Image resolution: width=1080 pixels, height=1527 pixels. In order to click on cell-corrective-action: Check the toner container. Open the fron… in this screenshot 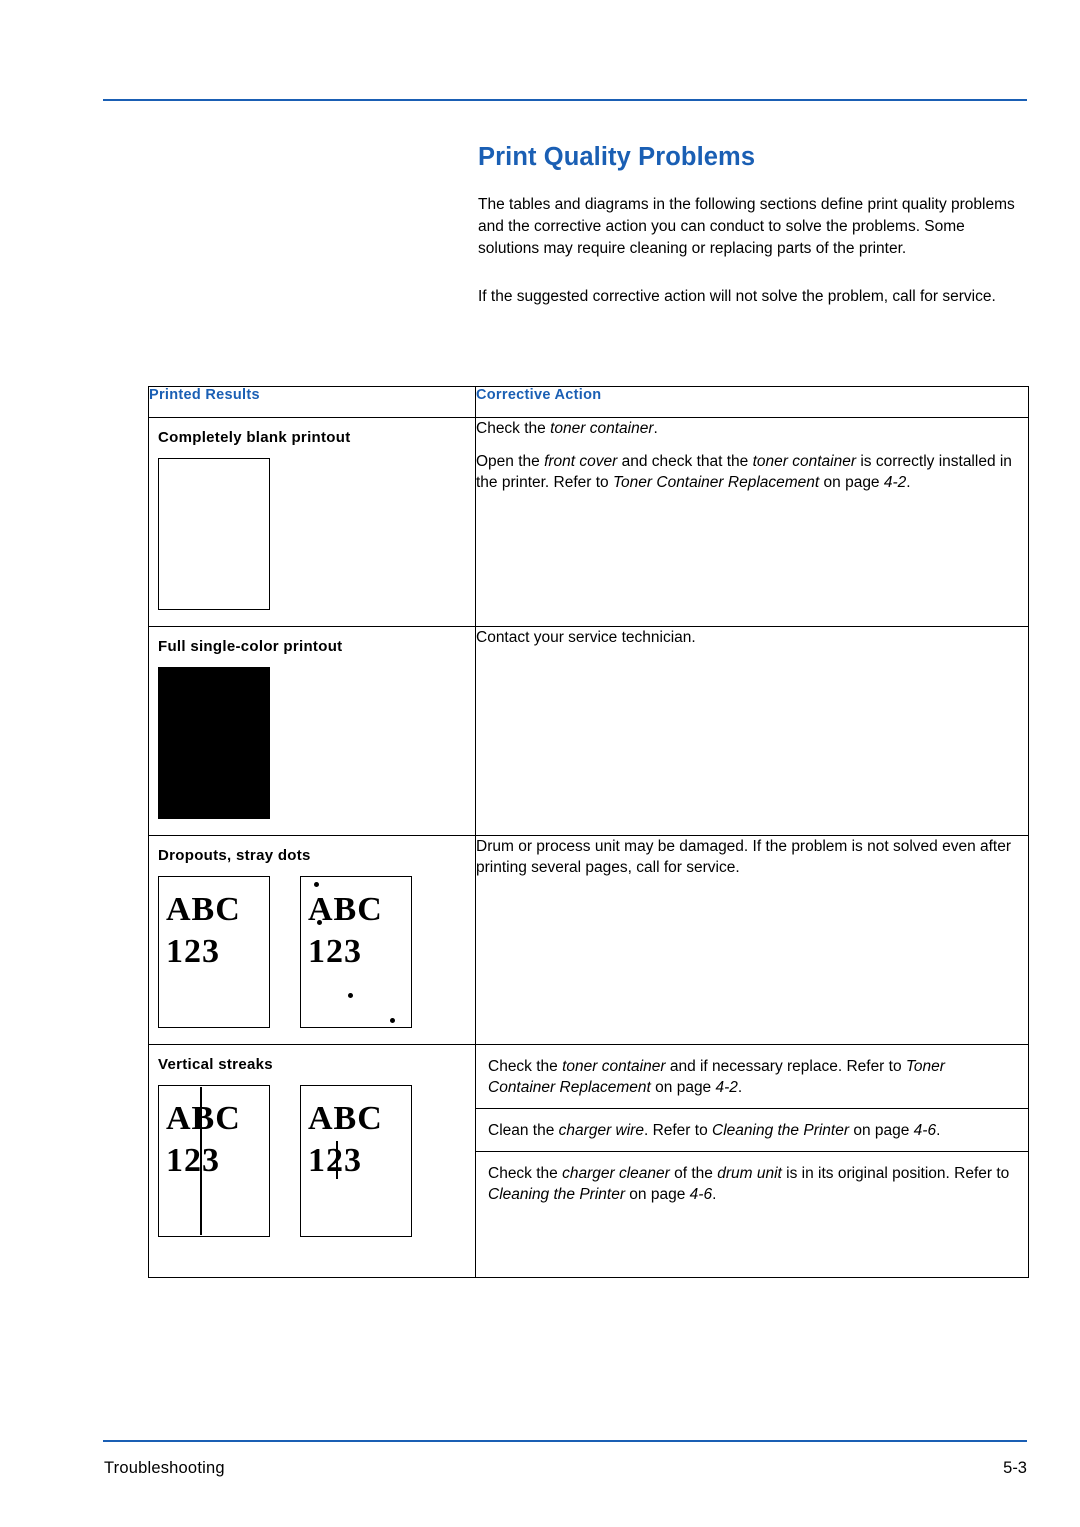, I will do `click(752, 522)`.